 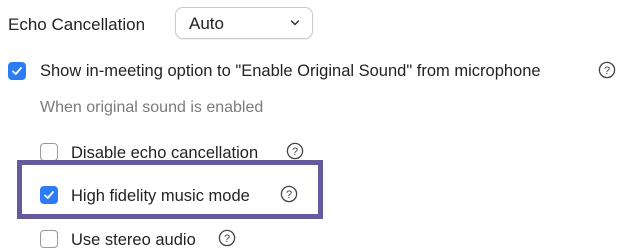 I want to click on original-sound-checkbox, so click(x=17, y=71).